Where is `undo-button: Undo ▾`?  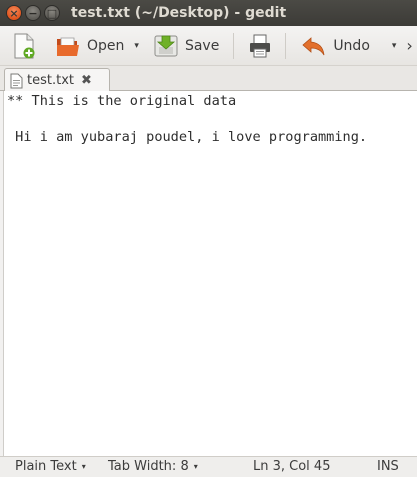 undo-button: Undo ▾ is located at coordinates (348, 46).